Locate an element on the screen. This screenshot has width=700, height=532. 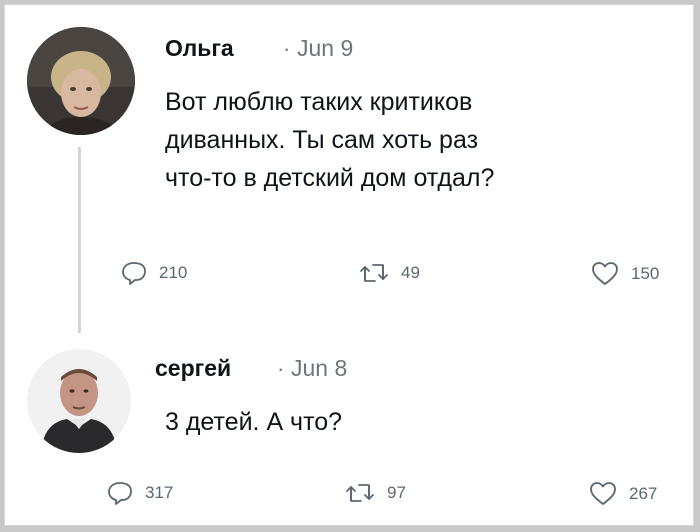
tweet-text-line: 3 детей. А что? is located at coordinates (254, 422).